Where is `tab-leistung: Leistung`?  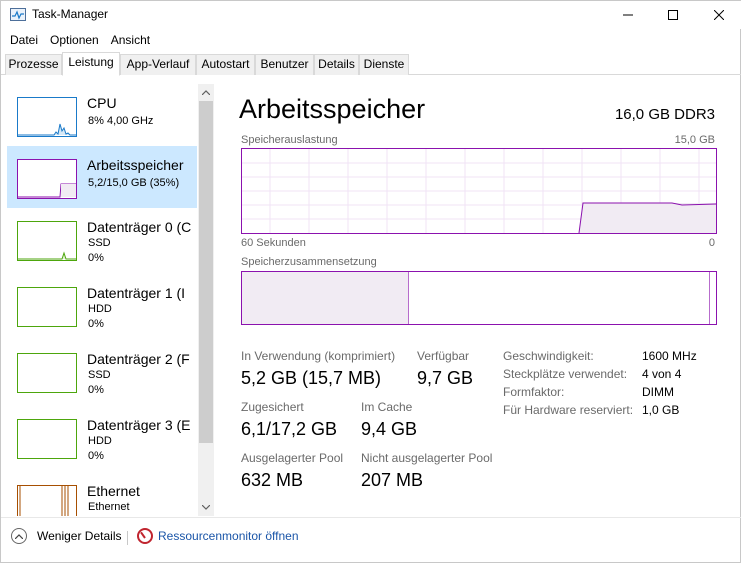
tab-leistung: Leistung is located at coordinates (91, 64).